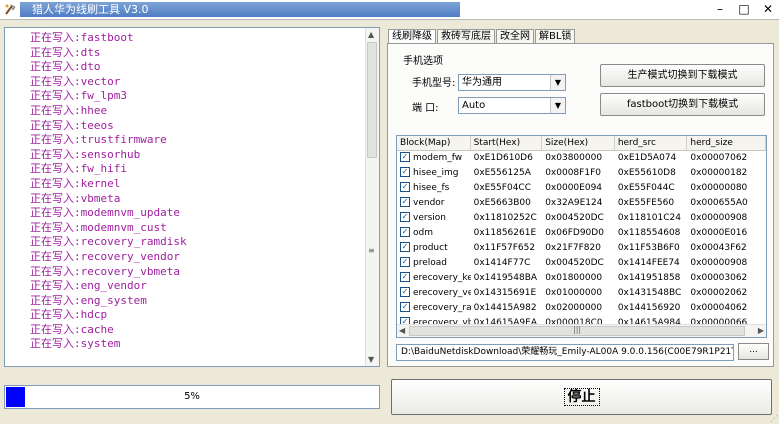 Image resolution: width=779 pixels, height=424 pixels. Describe the element at coordinates (105, 256) in the screenshot. I see `log-line: 正在写入:recovery_vendor` at that location.